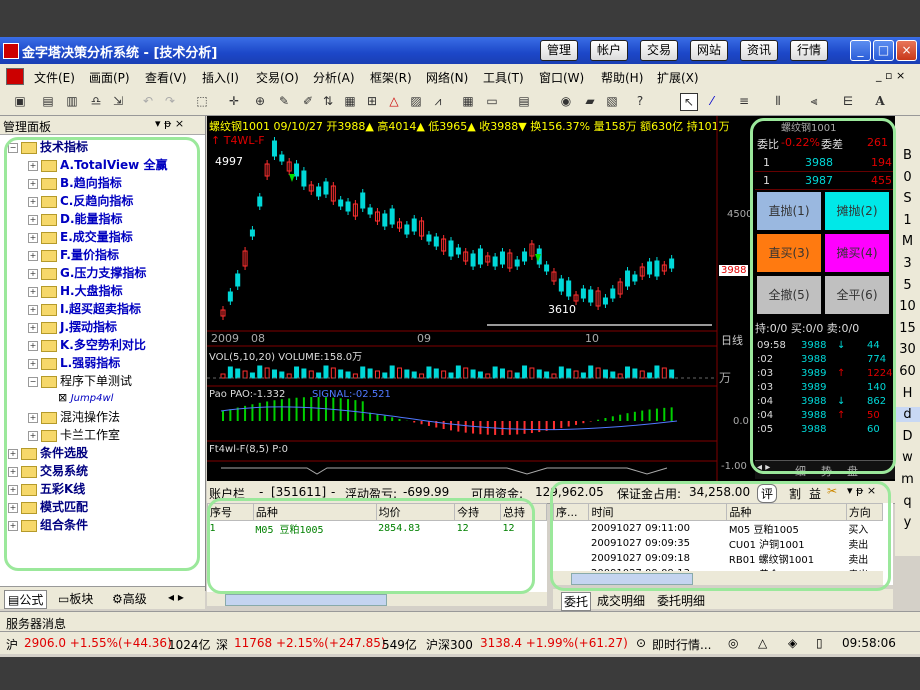  Describe the element at coordinates (277, 77) in the screenshot. I see `menu-trade: 交易(O)` at that location.